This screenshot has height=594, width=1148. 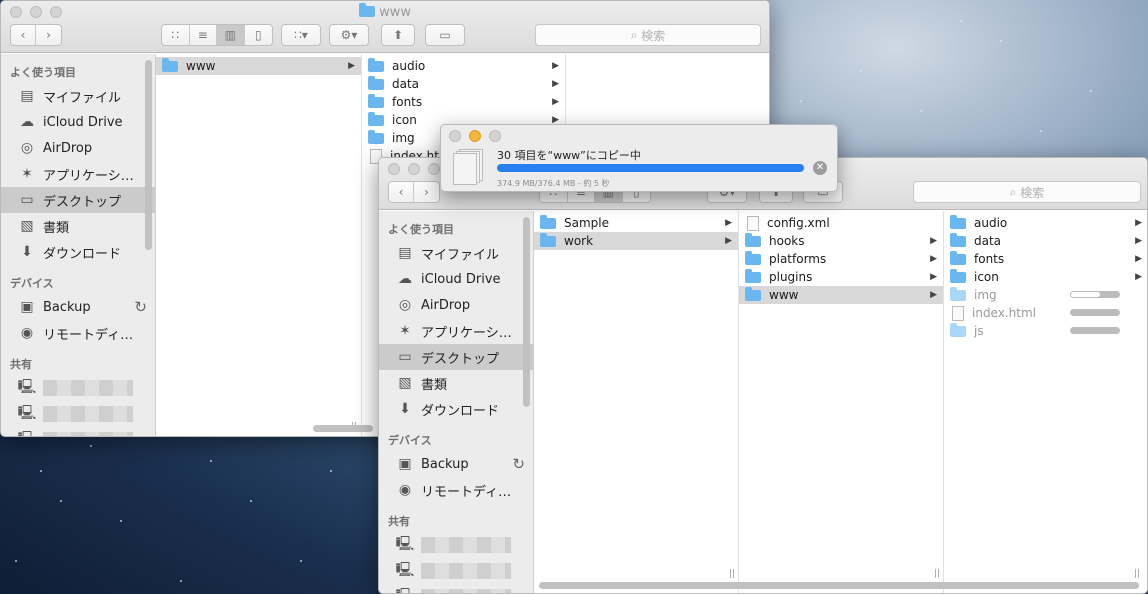 I want to click on file-row: config.xml, so click(x=841, y=223).